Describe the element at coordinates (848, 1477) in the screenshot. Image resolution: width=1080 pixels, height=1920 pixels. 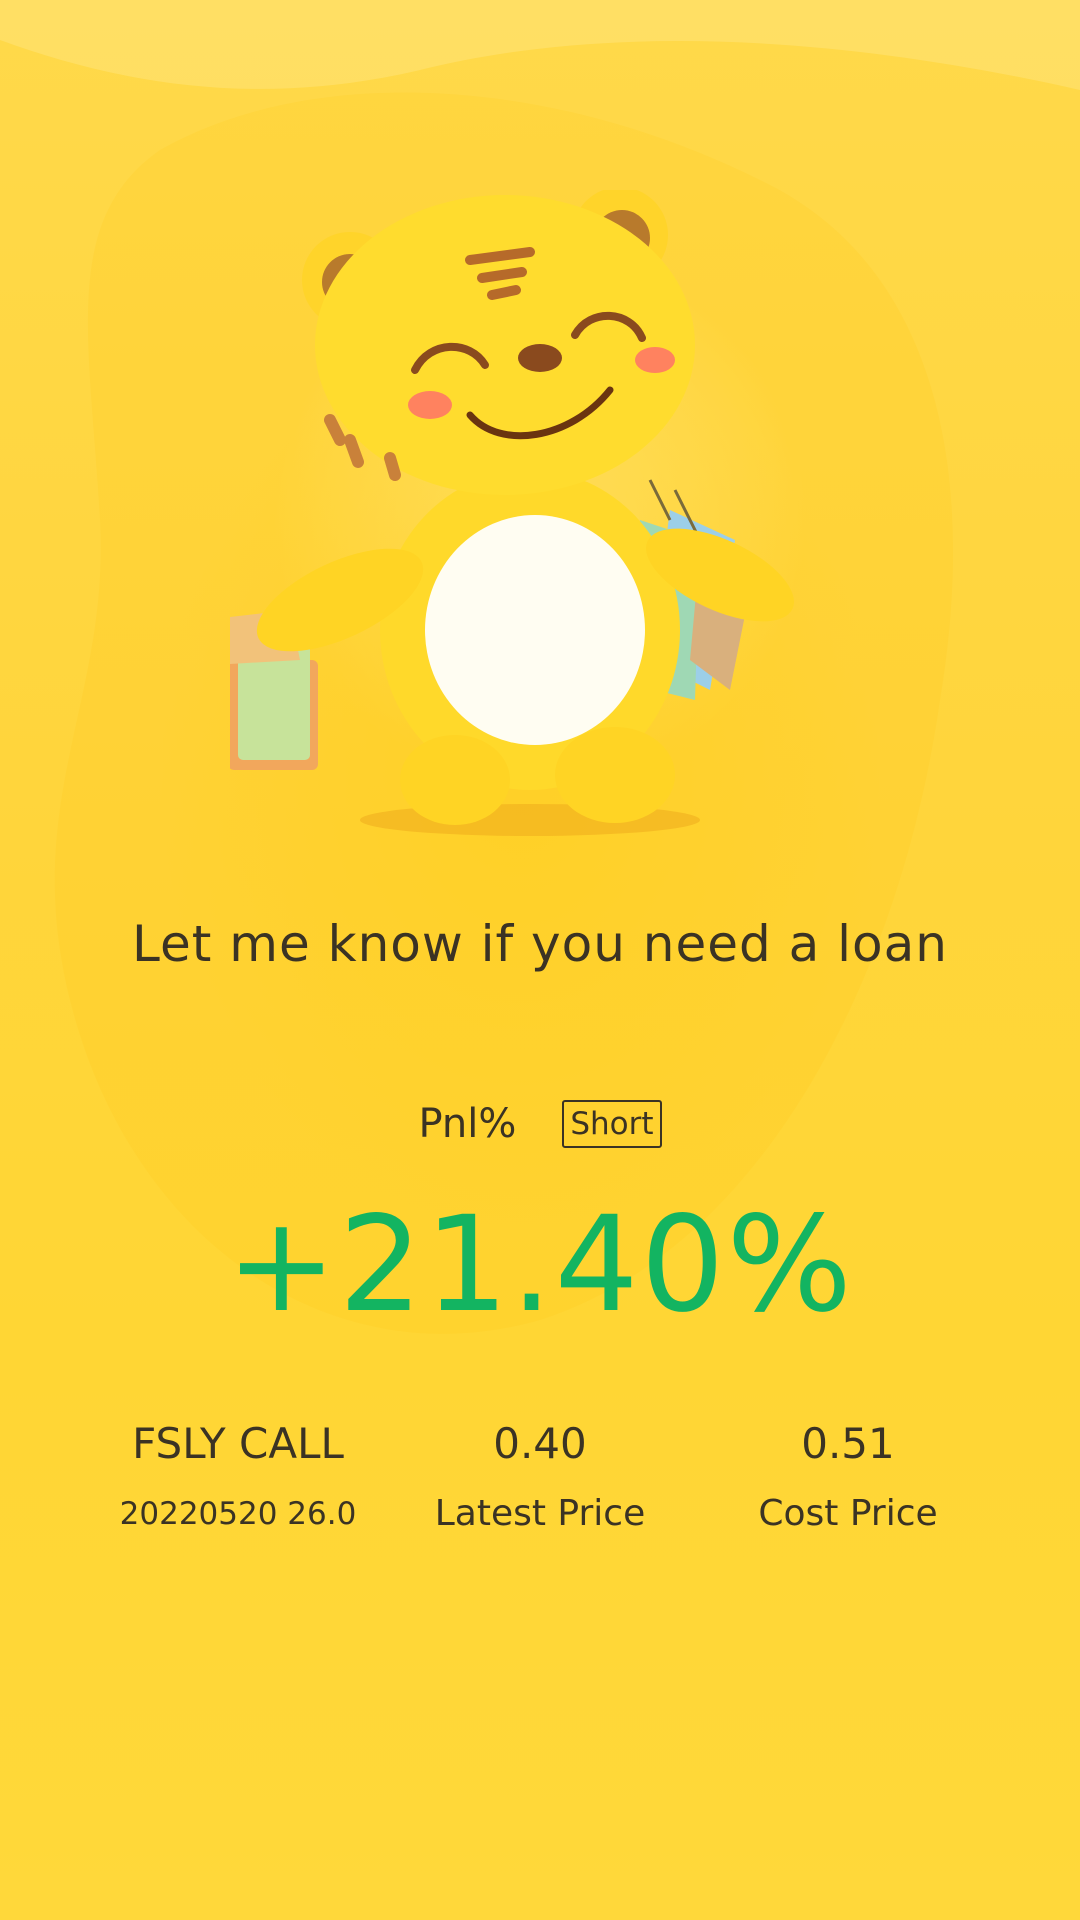
I see `cost-price-stat: 0.51 Cost Price` at that location.